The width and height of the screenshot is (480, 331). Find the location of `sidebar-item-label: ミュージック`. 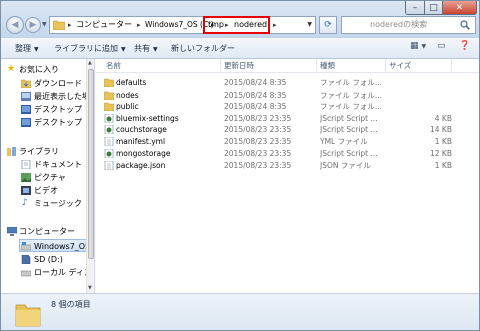

sidebar-item-label: ミュージック is located at coordinates (58, 203).